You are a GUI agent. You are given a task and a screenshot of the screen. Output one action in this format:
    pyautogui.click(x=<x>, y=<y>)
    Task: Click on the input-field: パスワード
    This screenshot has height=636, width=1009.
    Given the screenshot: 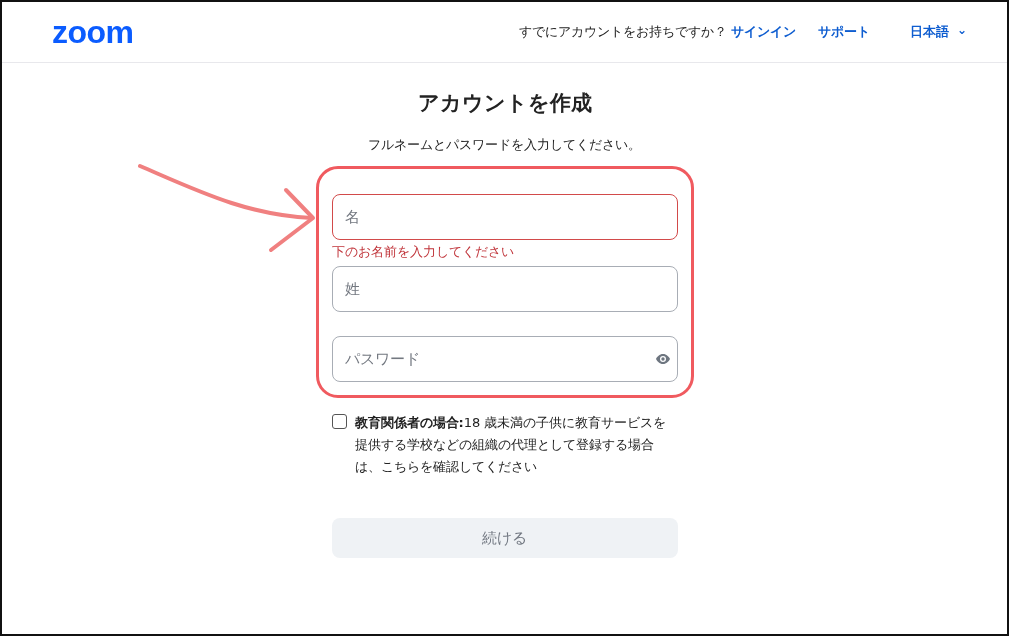 What is the action you would take?
    pyautogui.click(x=504, y=359)
    